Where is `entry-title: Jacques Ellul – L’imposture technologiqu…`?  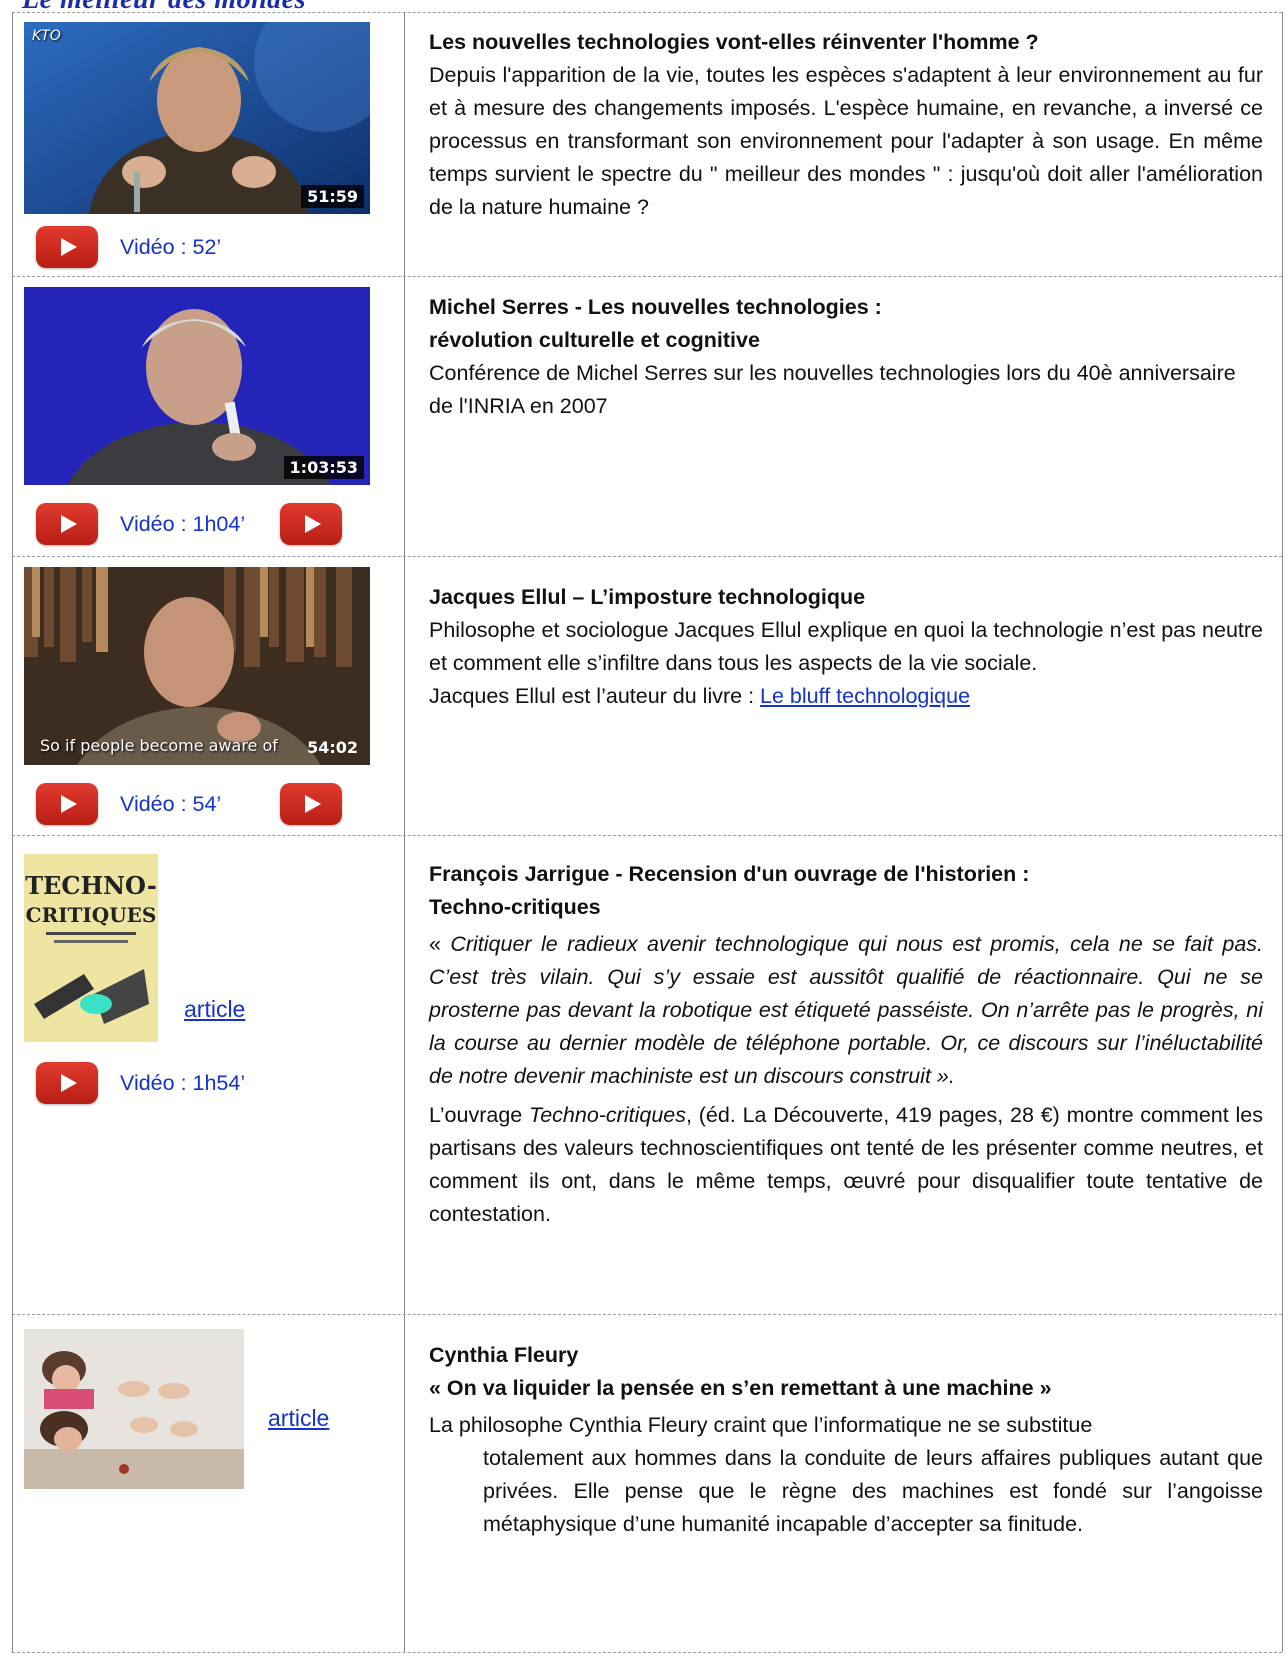 entry-title: Jacques Ellul – L’imposture technologiqu… is located at coordinates (647, 597).